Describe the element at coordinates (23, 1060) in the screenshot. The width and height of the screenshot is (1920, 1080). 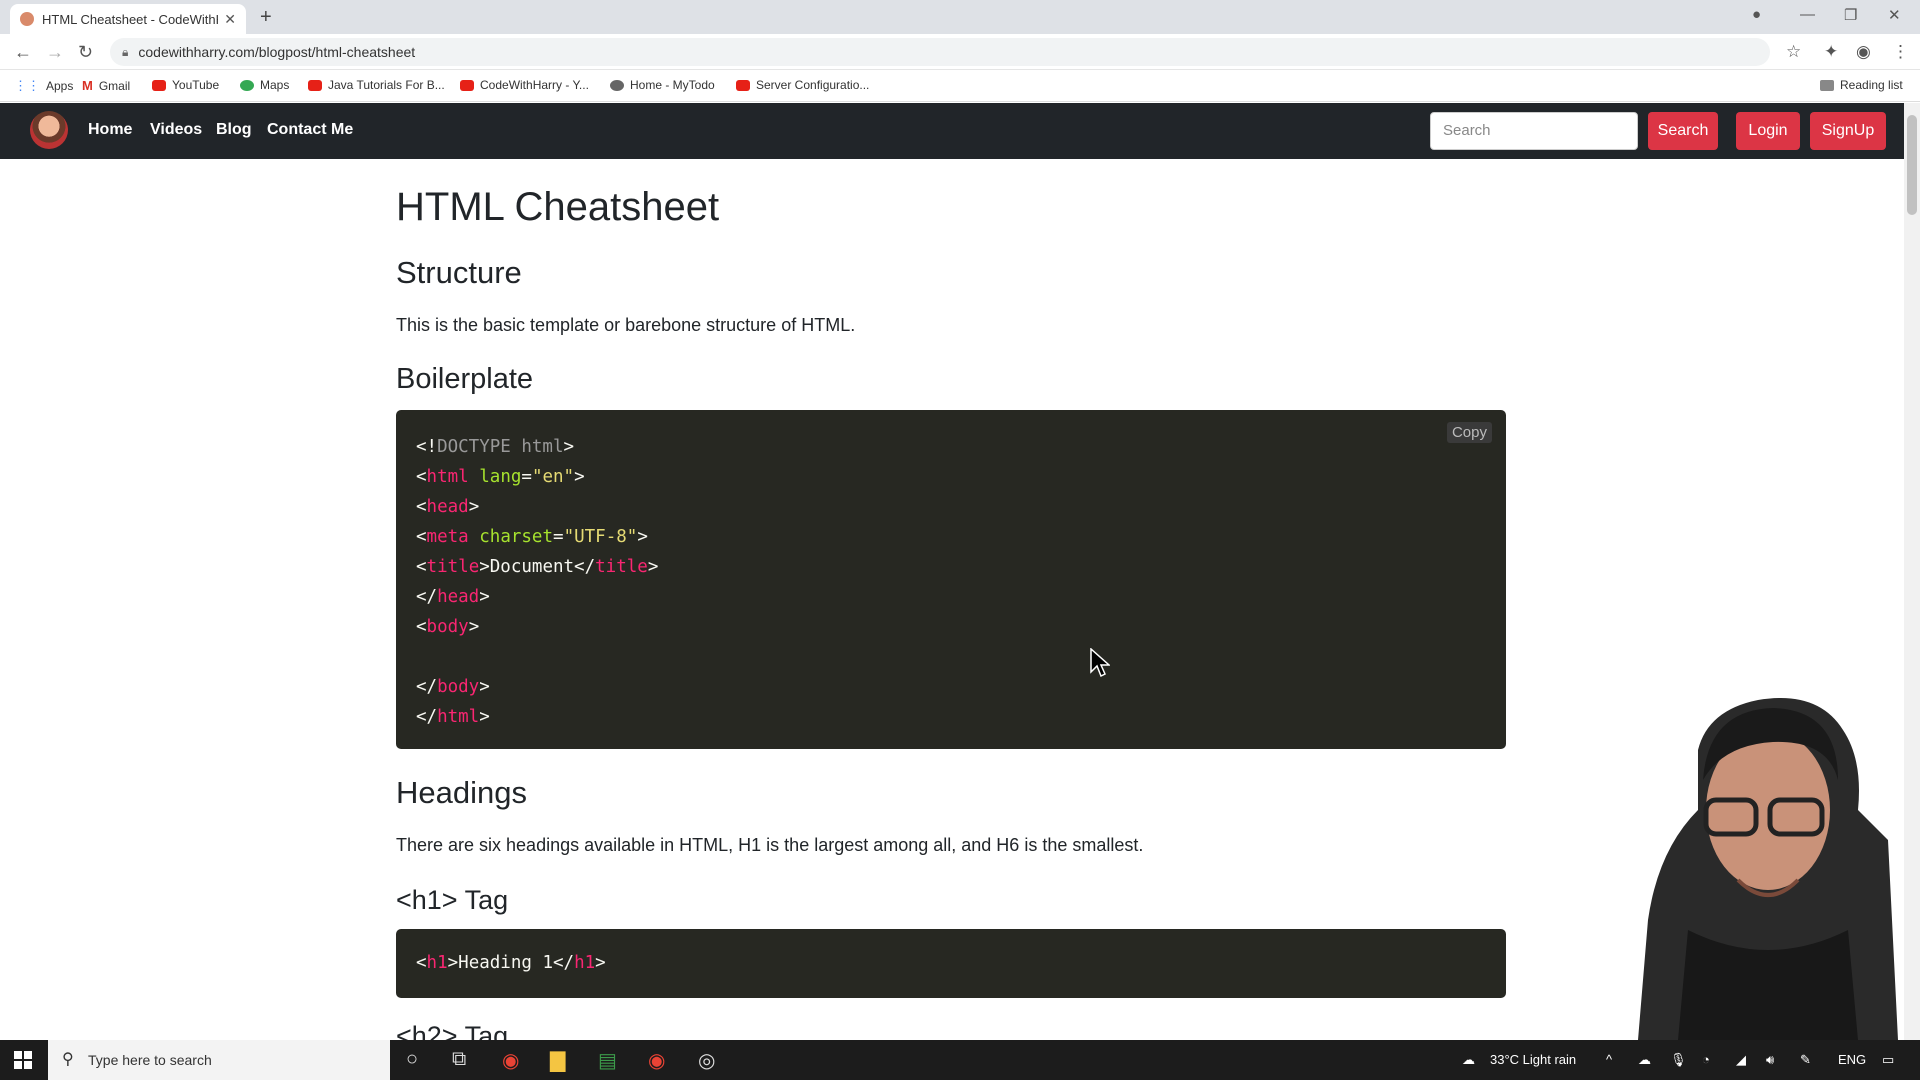
I see `windows-start-icon` at that location.